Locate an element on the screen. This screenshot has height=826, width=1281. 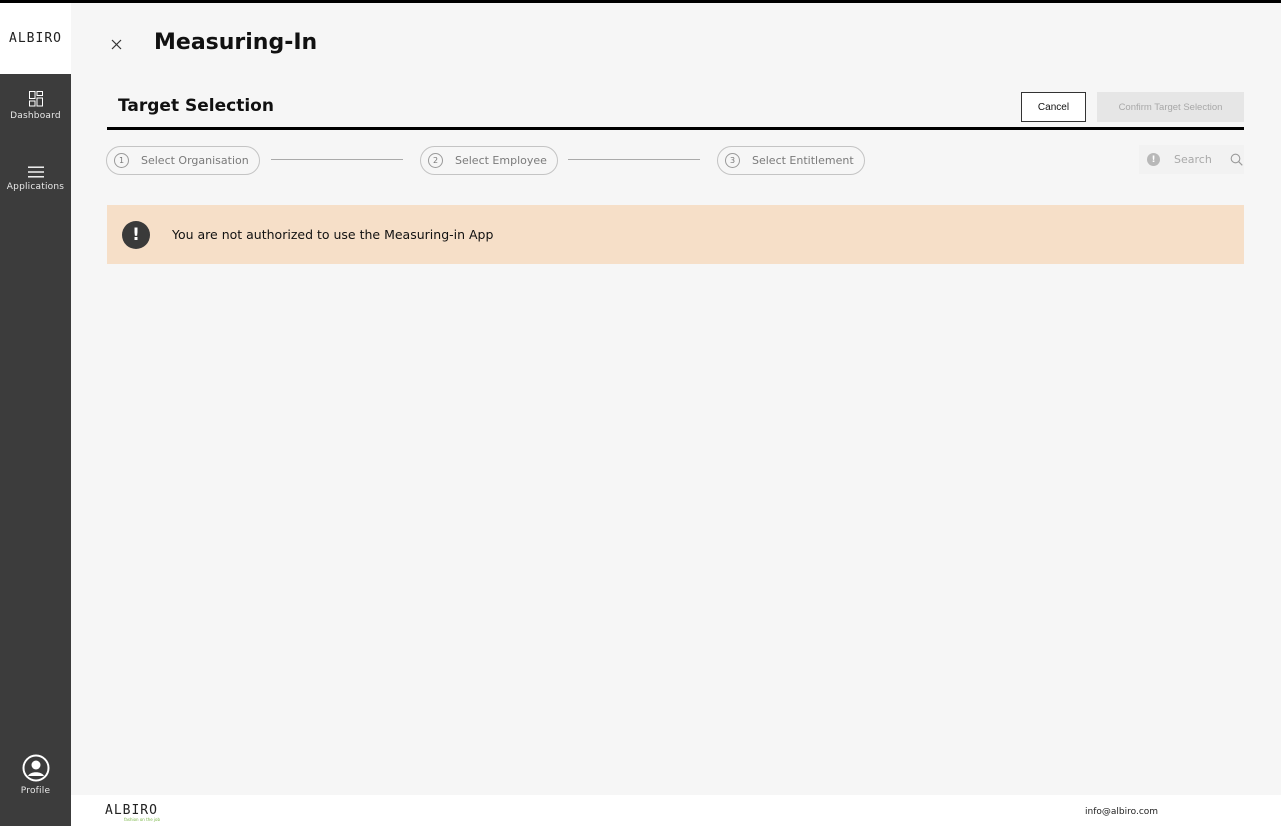
sidebar: ALBIRO Dashboard Applications Profile is located at coordinates (35, 414).